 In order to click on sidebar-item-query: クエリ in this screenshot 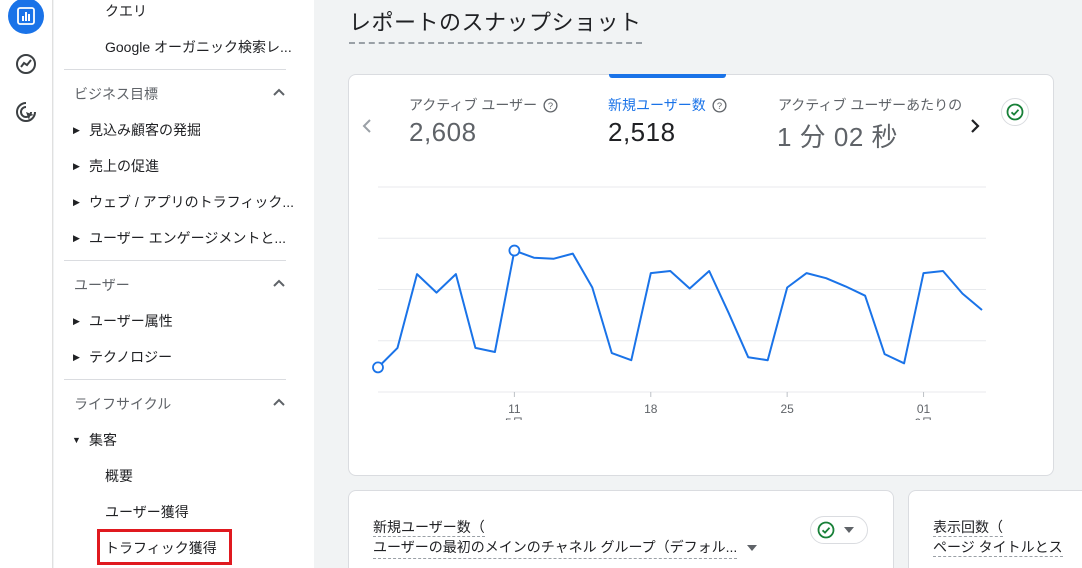, I will do `click(126, 11)`.